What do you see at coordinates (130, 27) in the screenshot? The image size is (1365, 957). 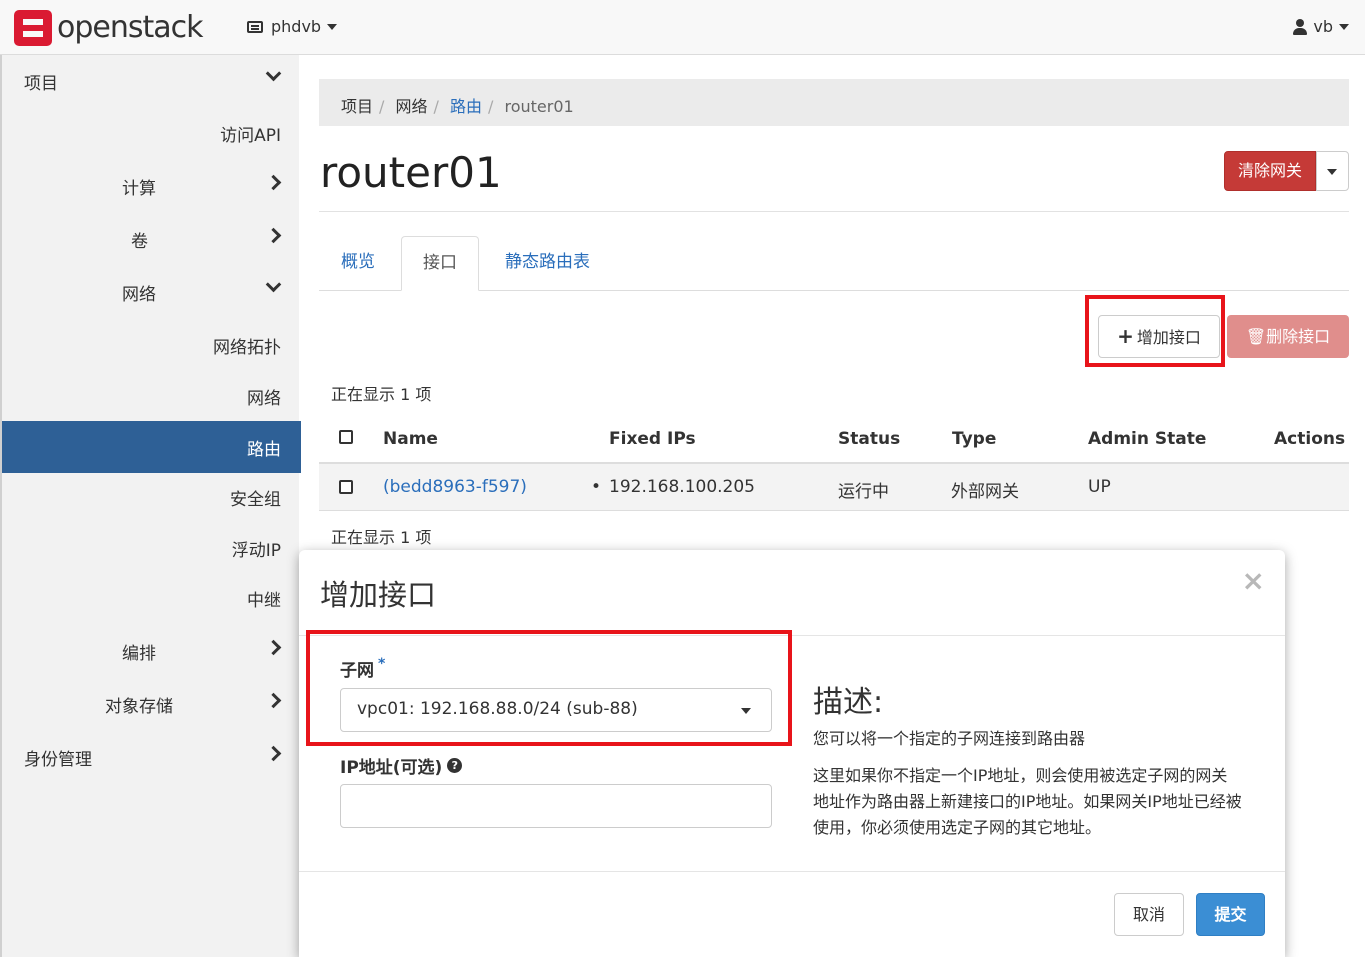 I see `brand-name: openstack` at bounding box center [130, 27].